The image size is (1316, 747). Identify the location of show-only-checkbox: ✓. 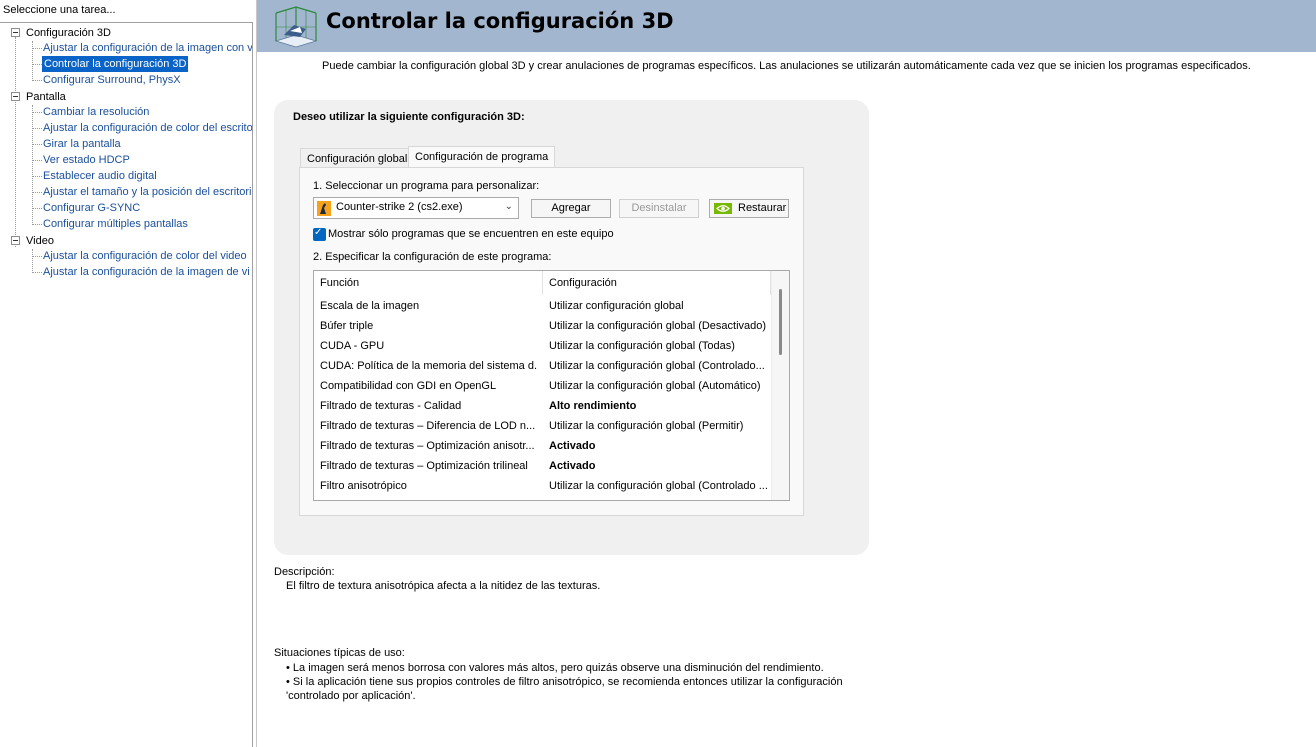
(319, 234).